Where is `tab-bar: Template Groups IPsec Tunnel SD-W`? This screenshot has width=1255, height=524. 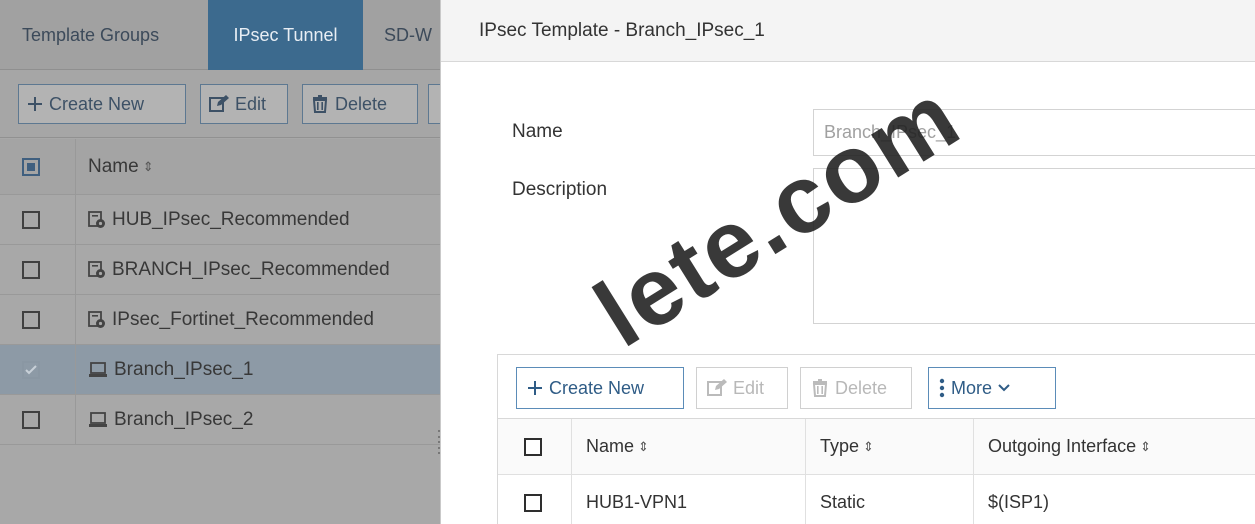 tab-bar: Template Groups IPsec Tunnel SD-W is located at coordinates (220, 35).